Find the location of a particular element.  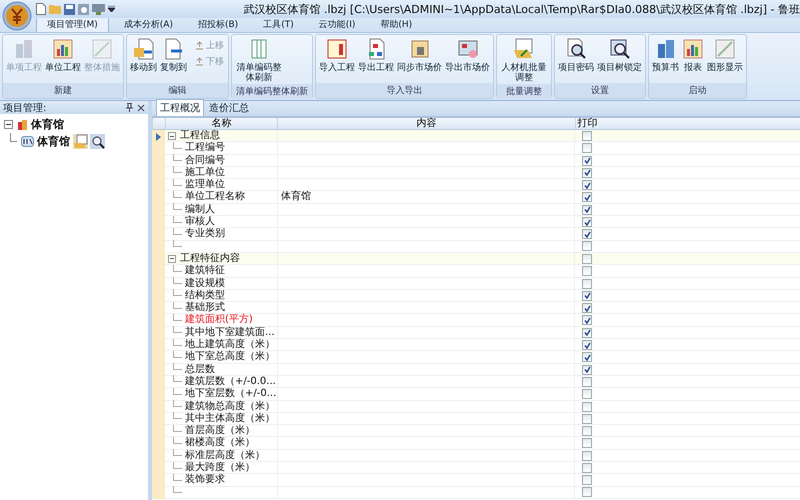

pin-icon is located at coordinates (129, 107).